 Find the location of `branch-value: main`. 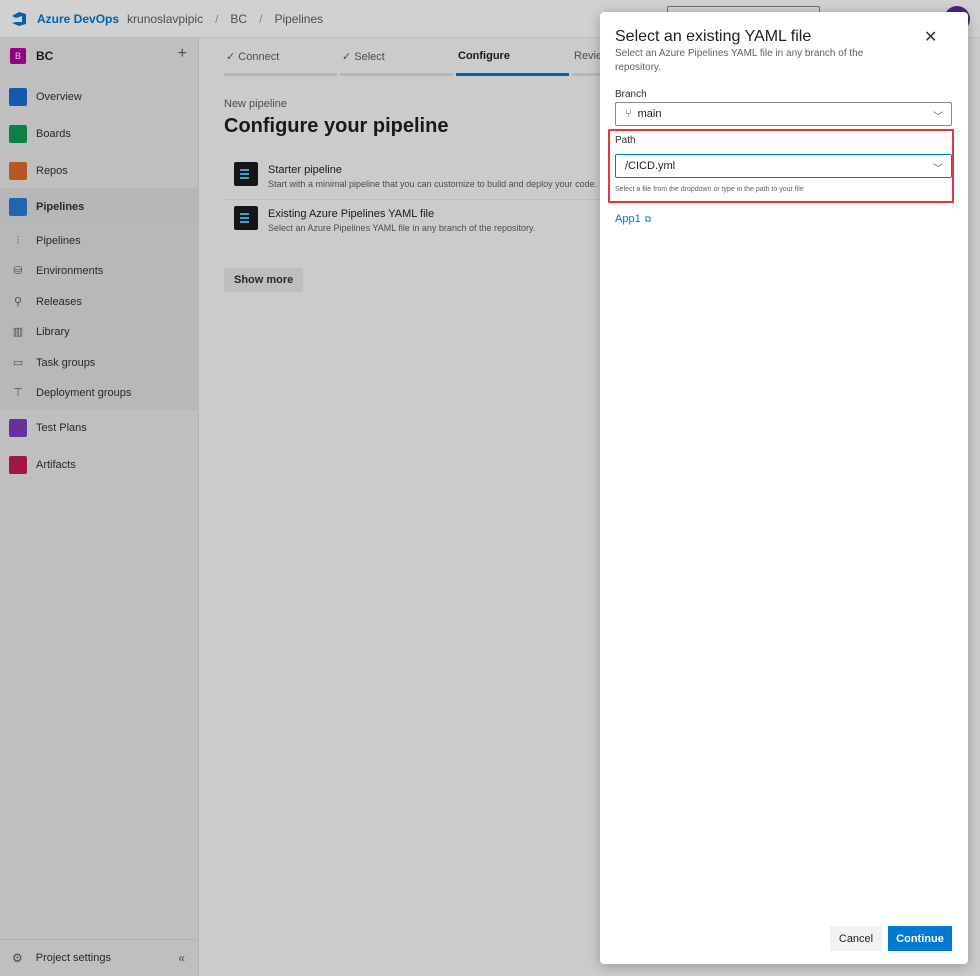

branch-value: main is located at coordinates (649, 114).